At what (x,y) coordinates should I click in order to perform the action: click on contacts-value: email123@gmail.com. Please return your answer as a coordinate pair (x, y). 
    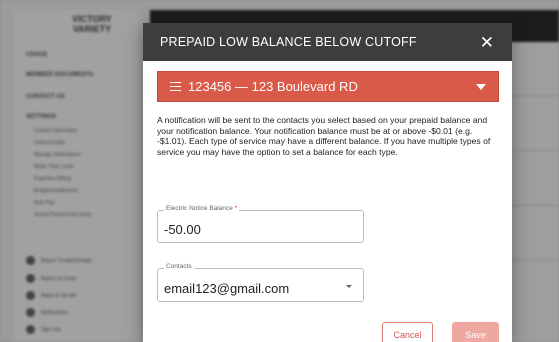
    Looking at the image, I should click on (227, 288).